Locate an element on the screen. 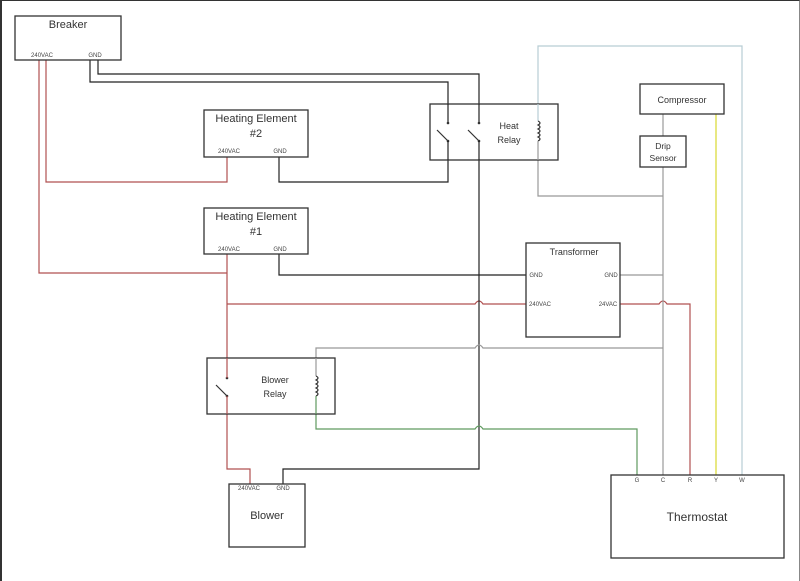 The image size is (800, 581). heating-element-1-pin-gnd: GND is located at coordinates (280, 250).